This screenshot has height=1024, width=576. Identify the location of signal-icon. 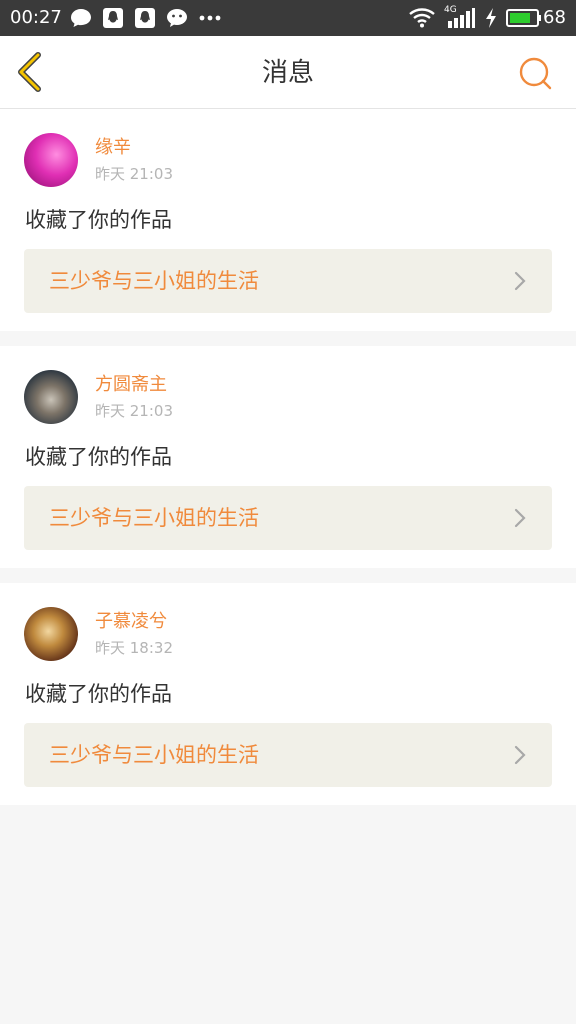
(461, 18).